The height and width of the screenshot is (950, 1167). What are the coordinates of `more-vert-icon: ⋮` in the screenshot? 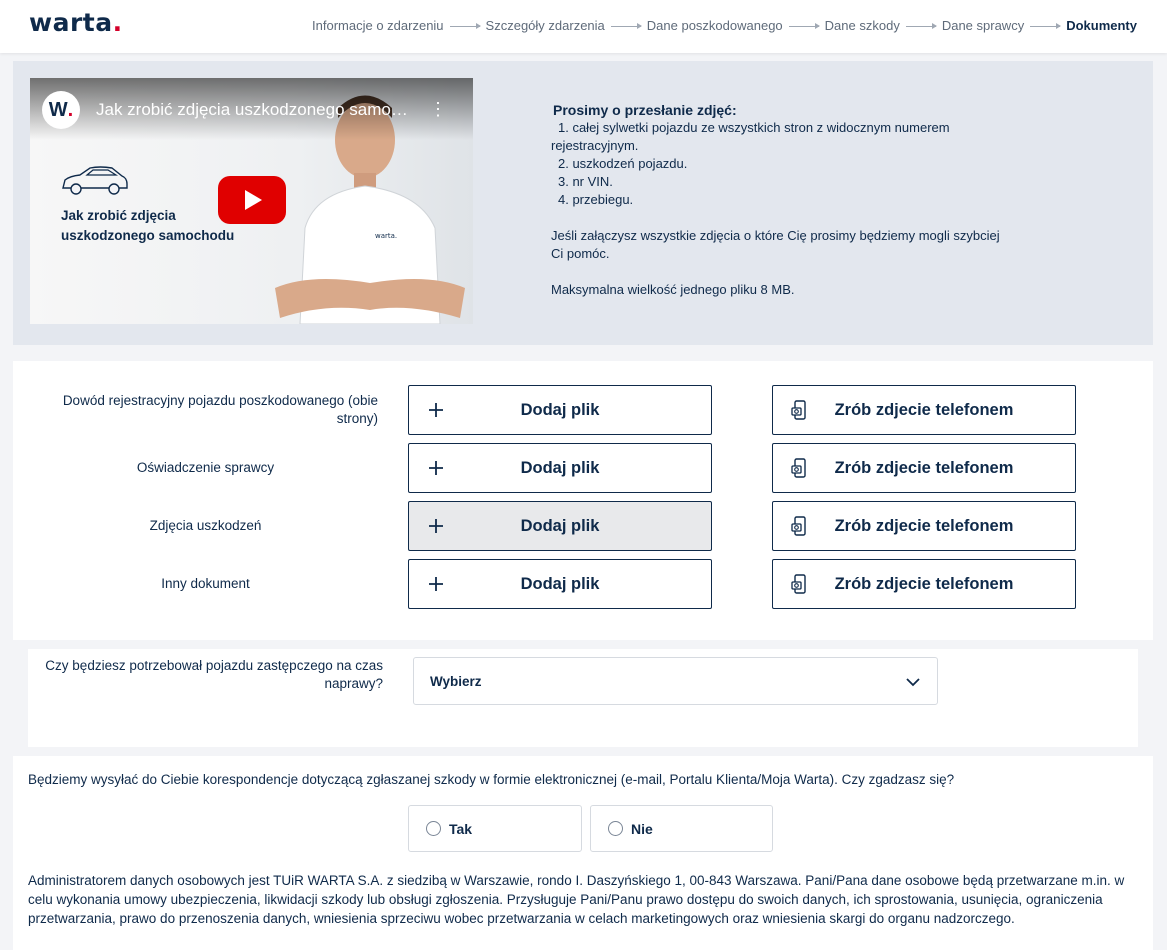 It's located at (438, 109).